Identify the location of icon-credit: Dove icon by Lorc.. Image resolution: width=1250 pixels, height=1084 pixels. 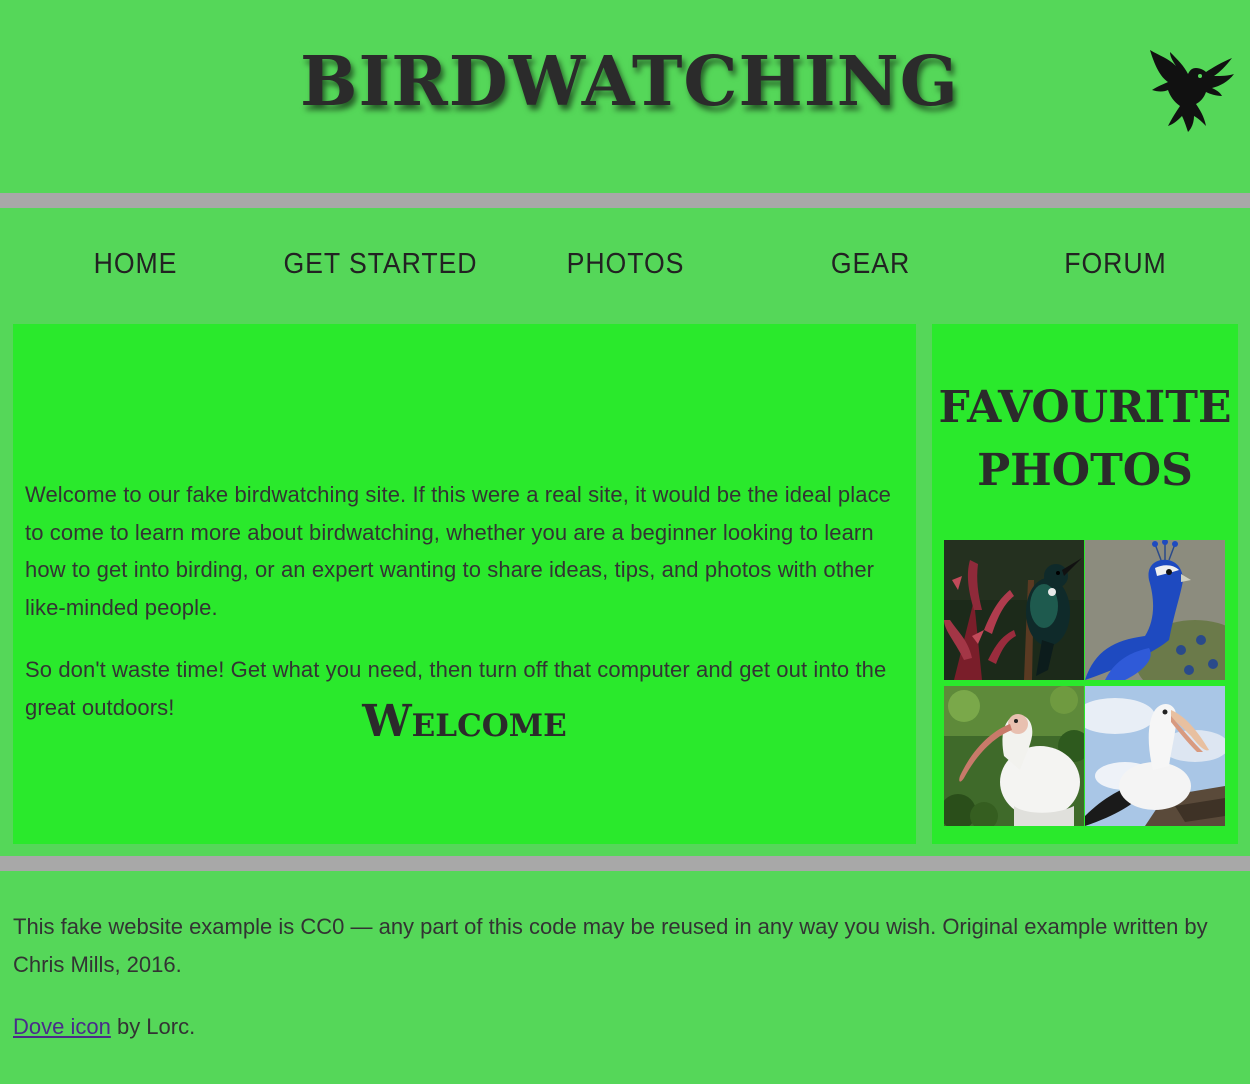
(618, 1027).